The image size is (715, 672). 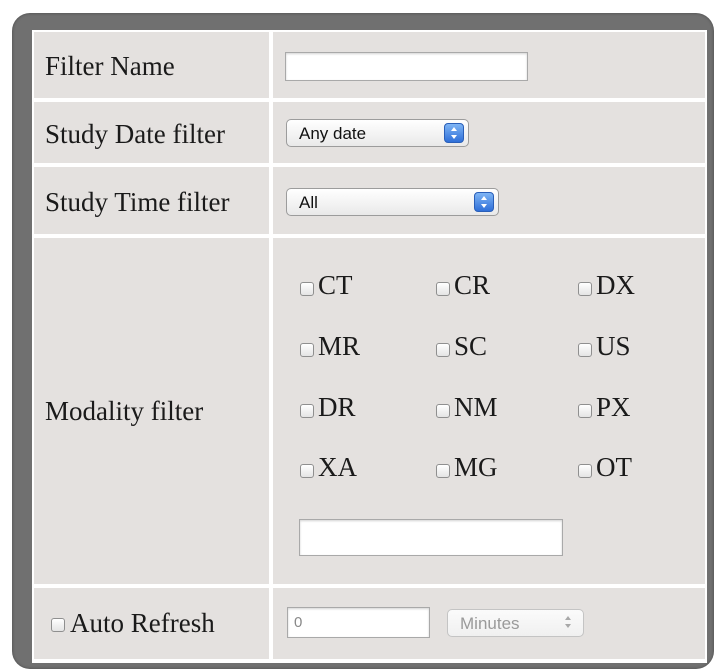 What do you see at coordinates (443, 350) in the screenshot?
I see `checkbox-sc` at bounding box center [443, 350].